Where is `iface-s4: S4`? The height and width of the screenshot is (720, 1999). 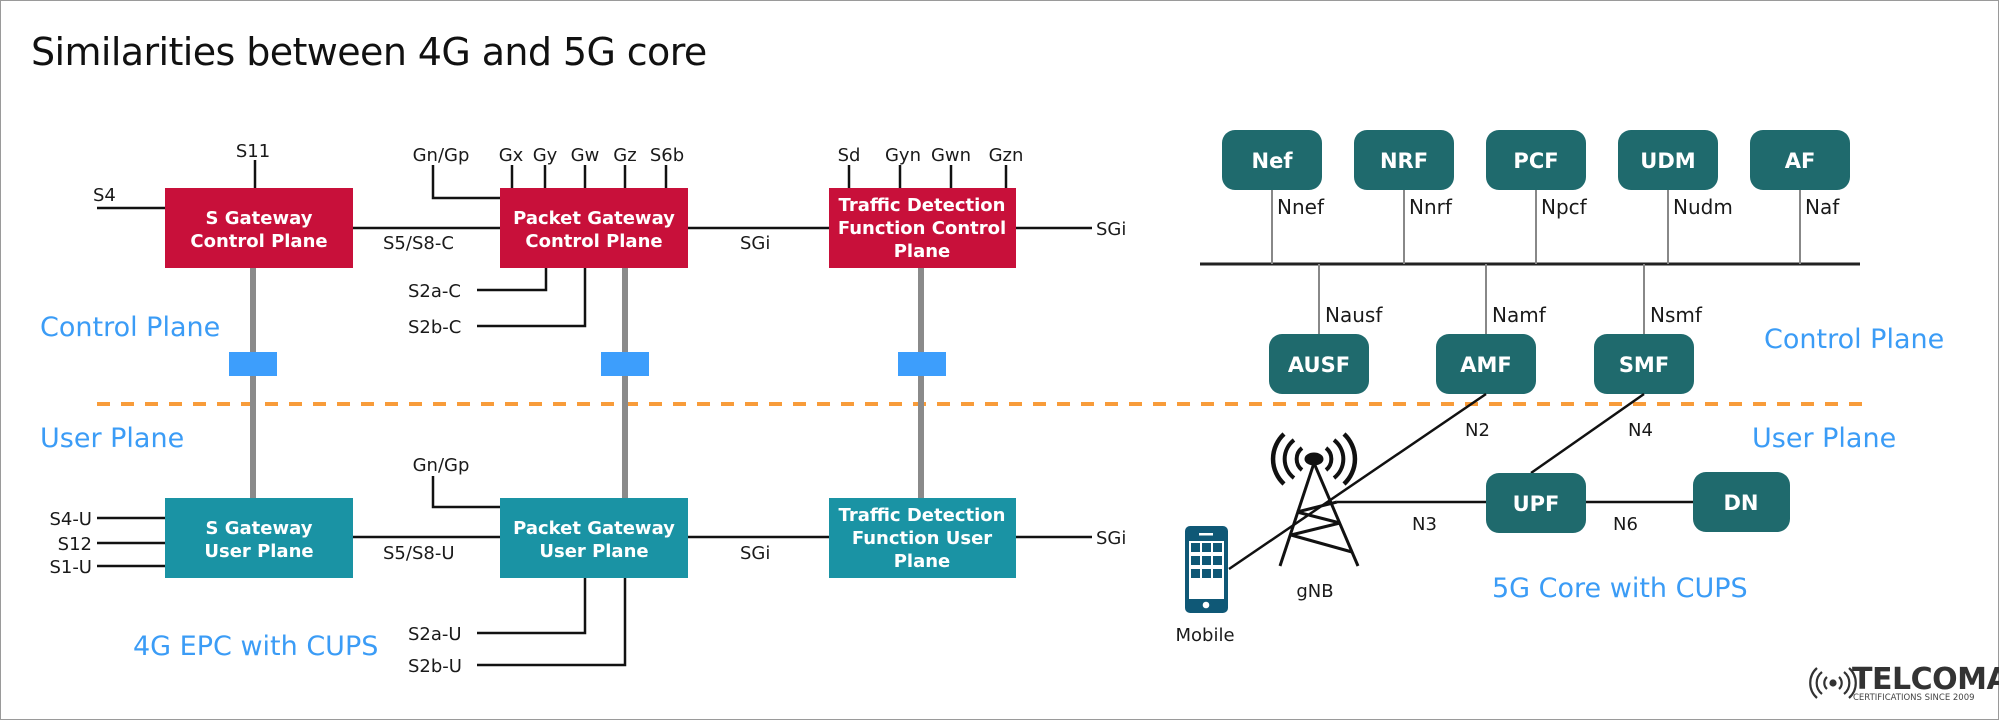
iface-s4: S4 is located at coordinates (104, 195).